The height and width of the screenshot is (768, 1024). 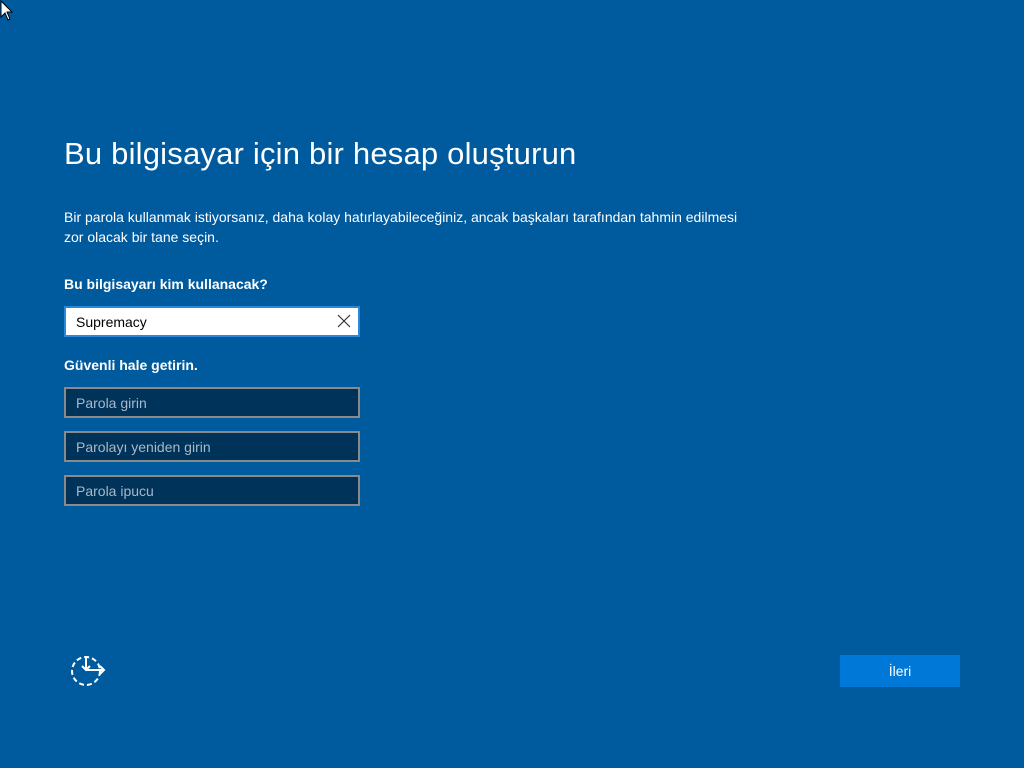 I want to click on password-hint-input, so click(x=211, y=490).